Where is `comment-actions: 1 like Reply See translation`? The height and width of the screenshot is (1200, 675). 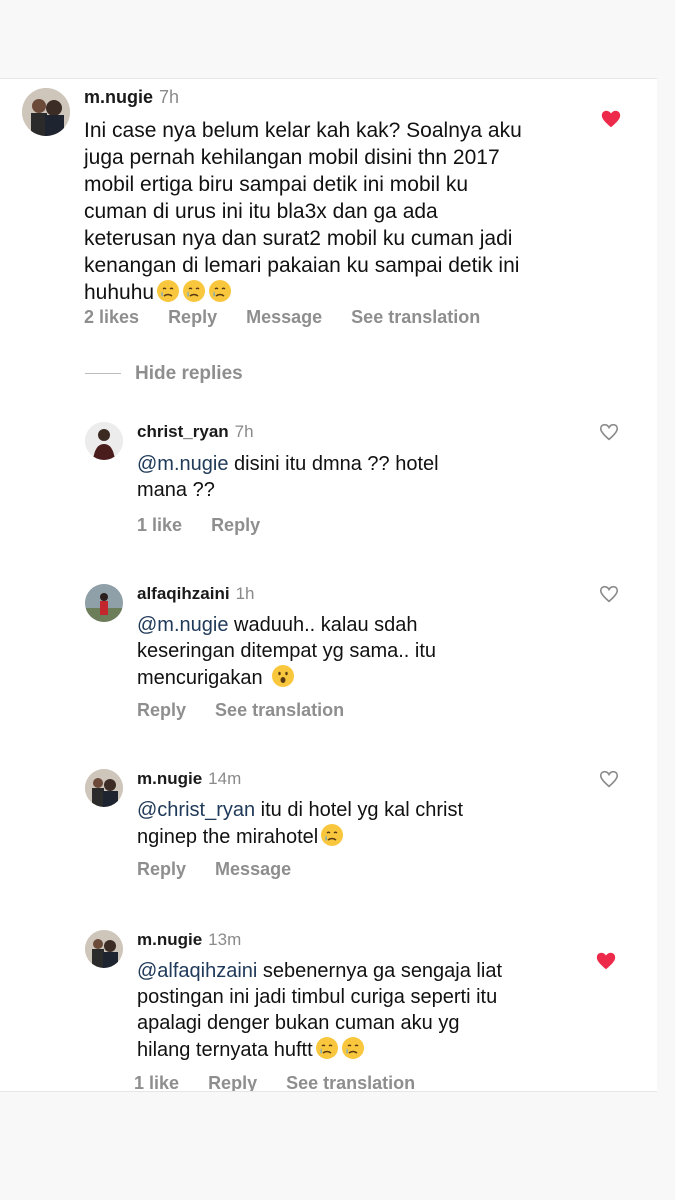 comment-actions: 1 like Reply See translation is located at coordinates (274, 1082).